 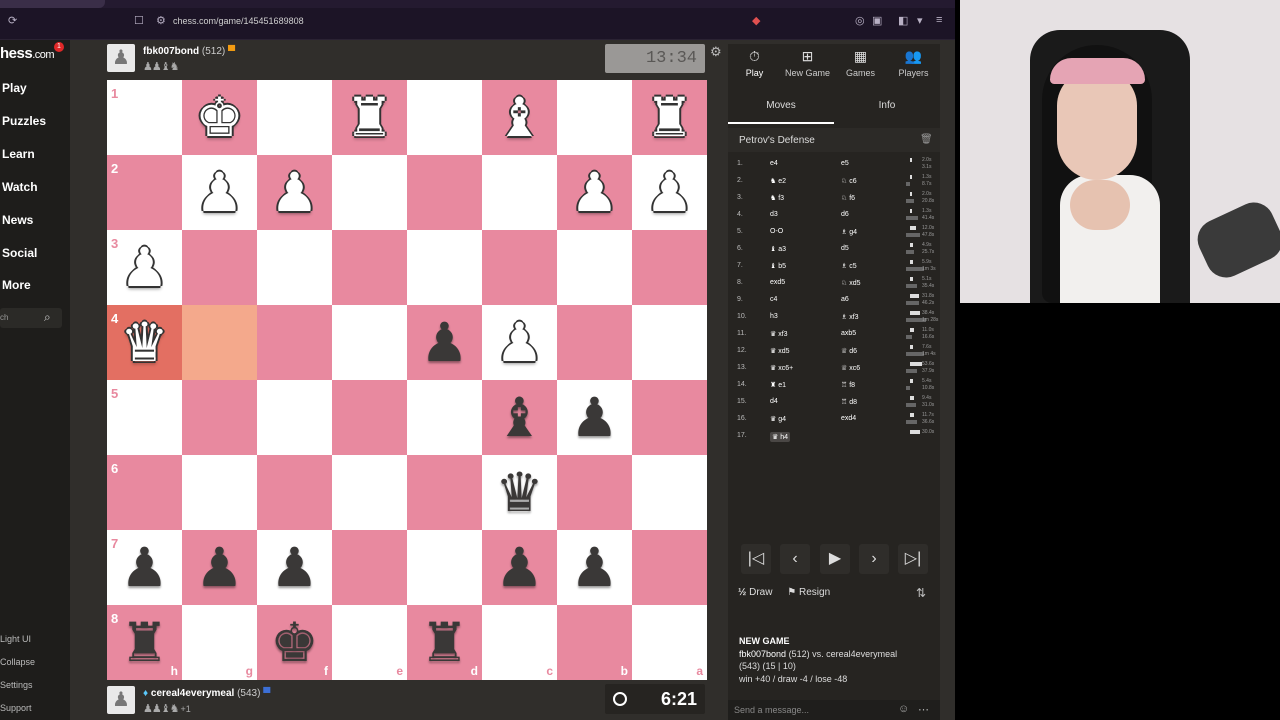 I want to click on white-move: ♛ xc6+, so click(x=781, y=368).